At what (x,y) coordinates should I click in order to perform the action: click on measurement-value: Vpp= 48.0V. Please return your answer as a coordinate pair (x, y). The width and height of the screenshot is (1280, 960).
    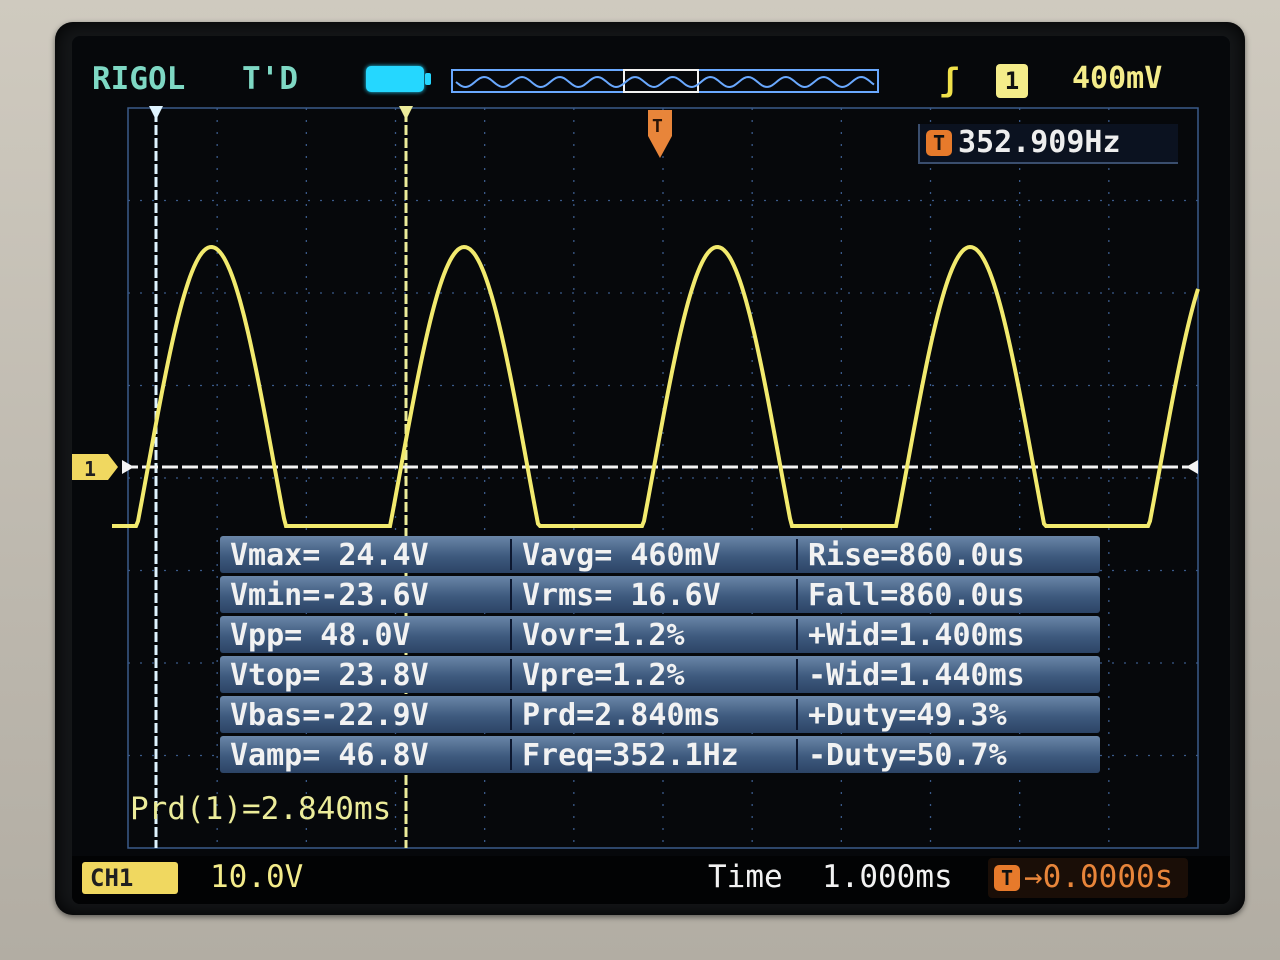
    Looking at the image, I should click on (320, 635).